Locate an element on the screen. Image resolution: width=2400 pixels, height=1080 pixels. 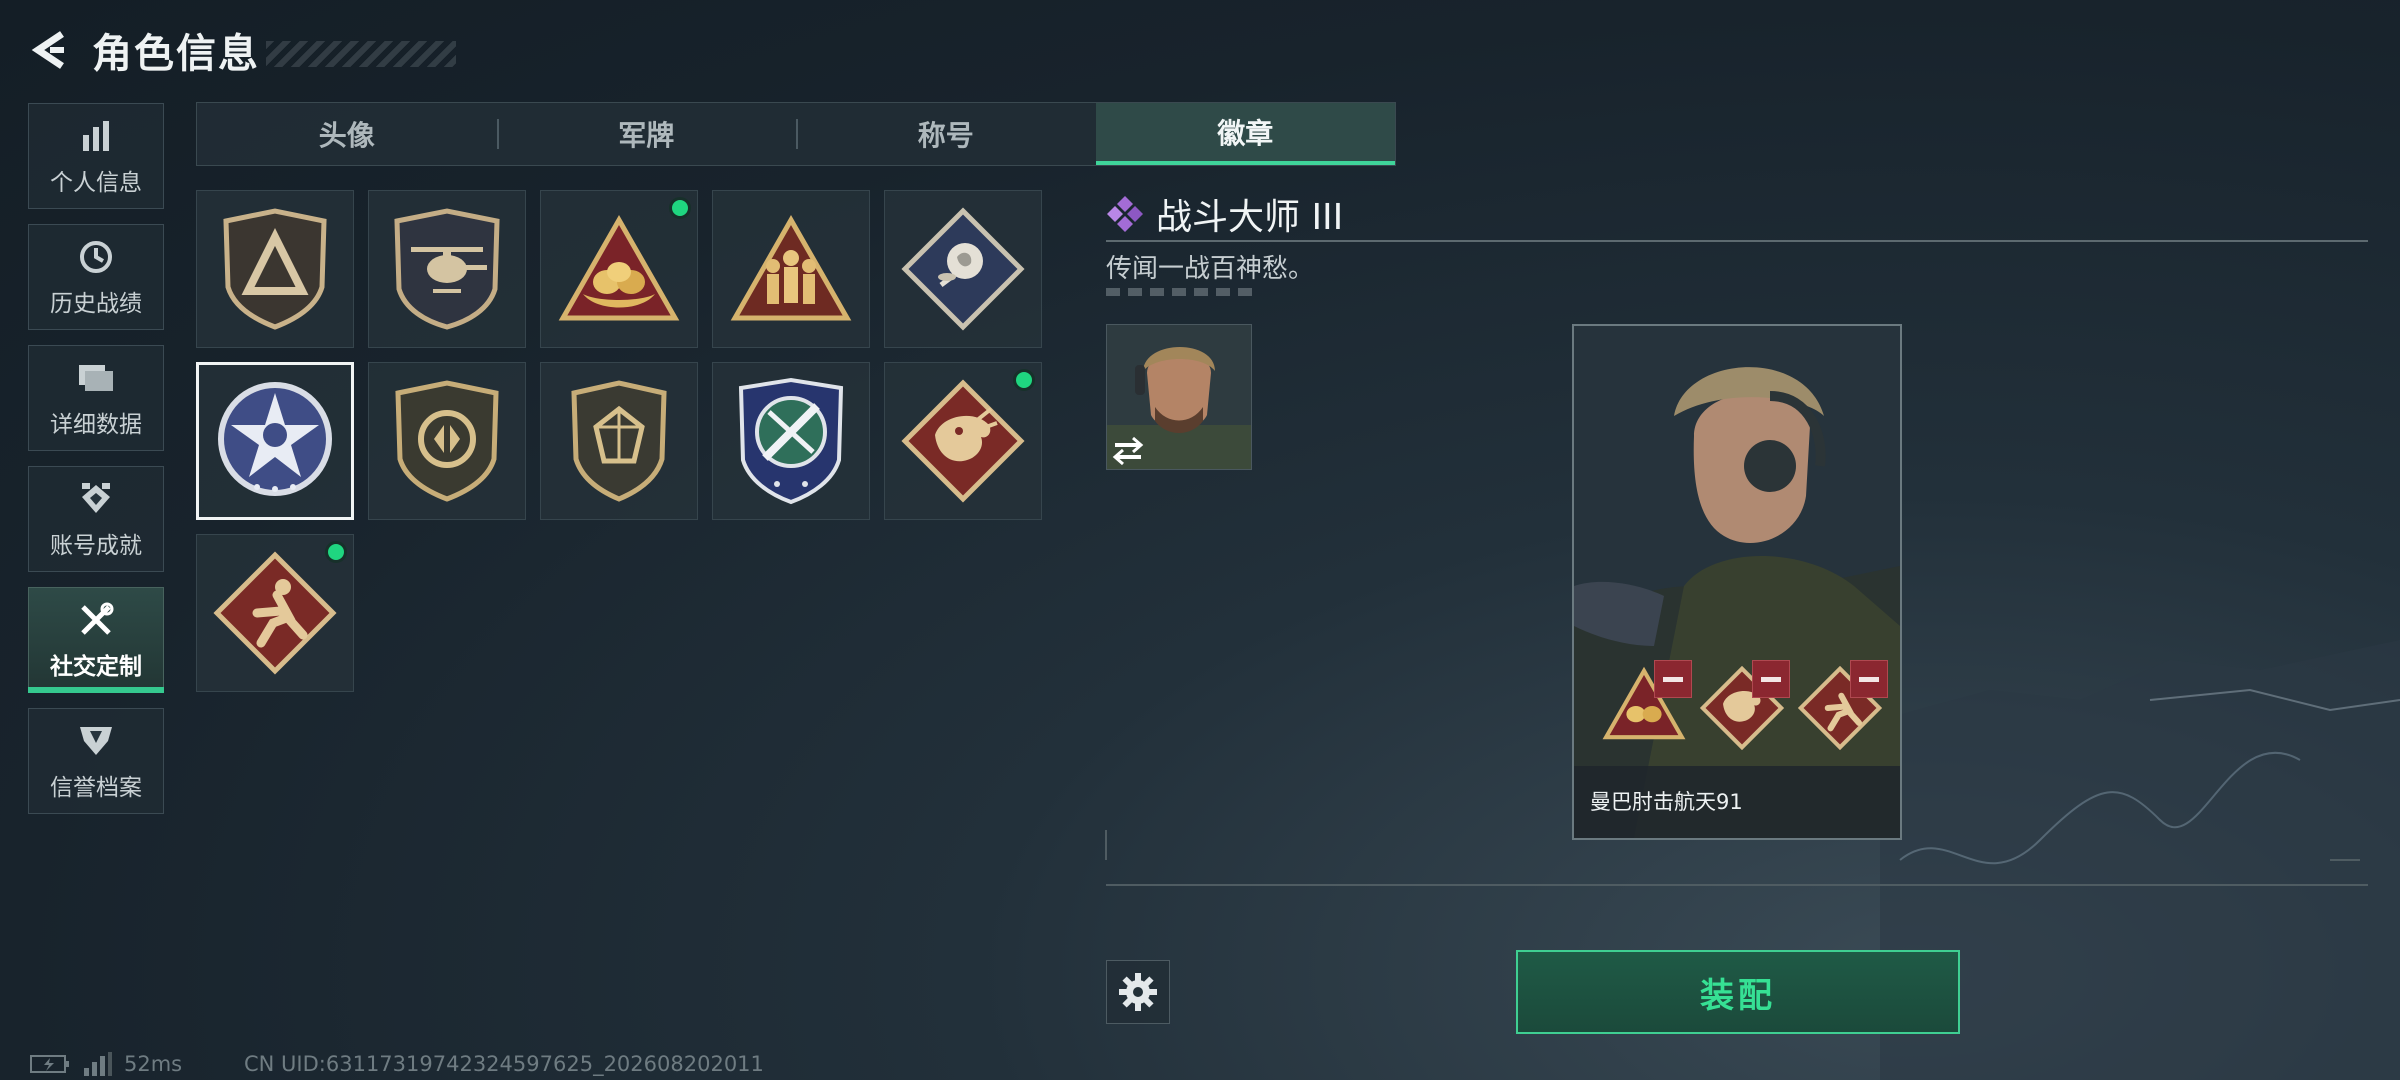
equip-button-label: 装配 is located at coordinates (1738, 995).